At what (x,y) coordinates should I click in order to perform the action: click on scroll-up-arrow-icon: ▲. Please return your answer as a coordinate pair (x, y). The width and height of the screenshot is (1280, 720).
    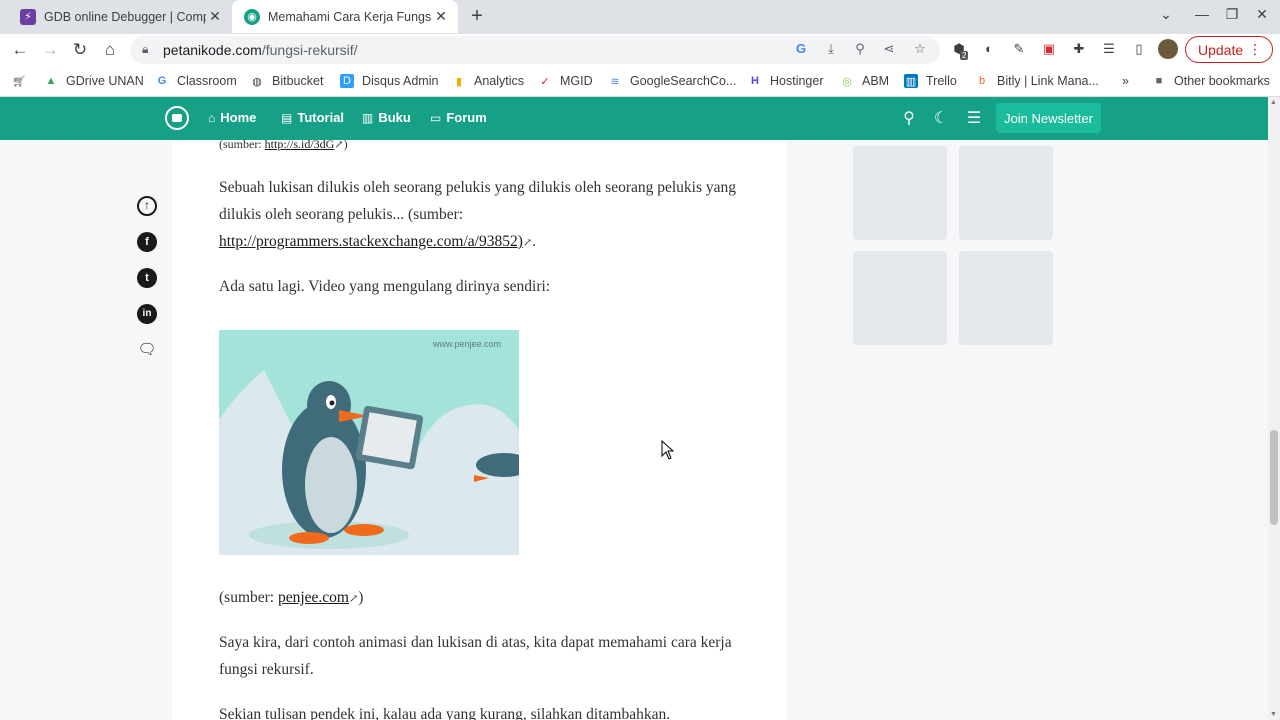
    Looking at the image, I should click on (1273, 102).